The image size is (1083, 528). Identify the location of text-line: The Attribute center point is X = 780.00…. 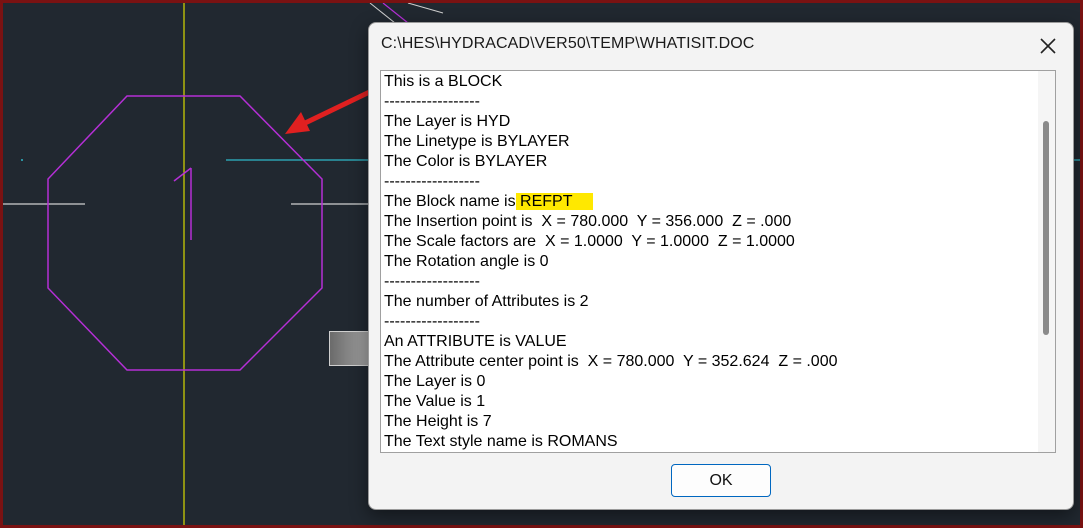
(611, 361).